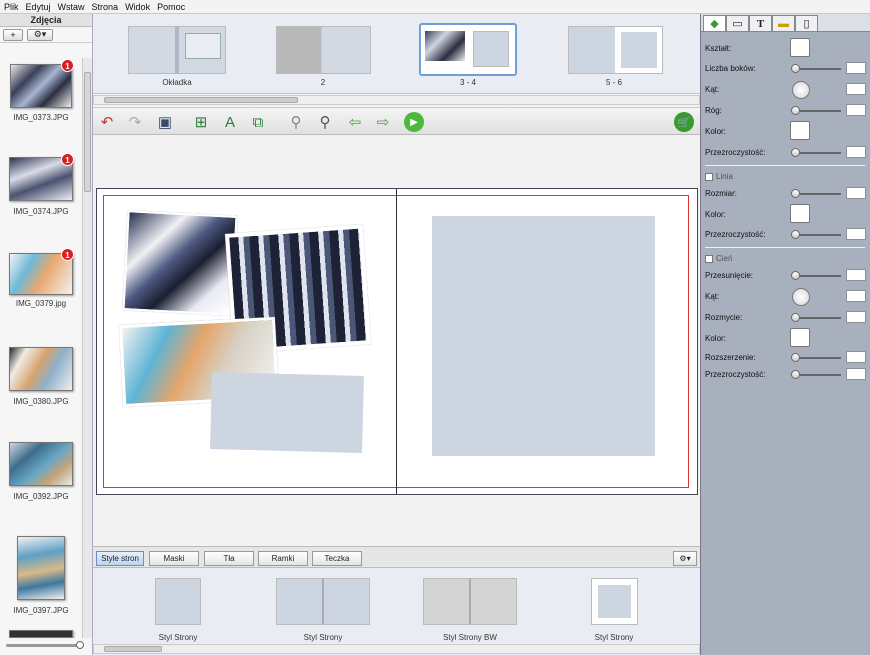 The height and width of the screenshot is (655, 870). Describe the element at coordinates (283, 558) in the screenshot. I see `tab-frames: Ramki` at that location.